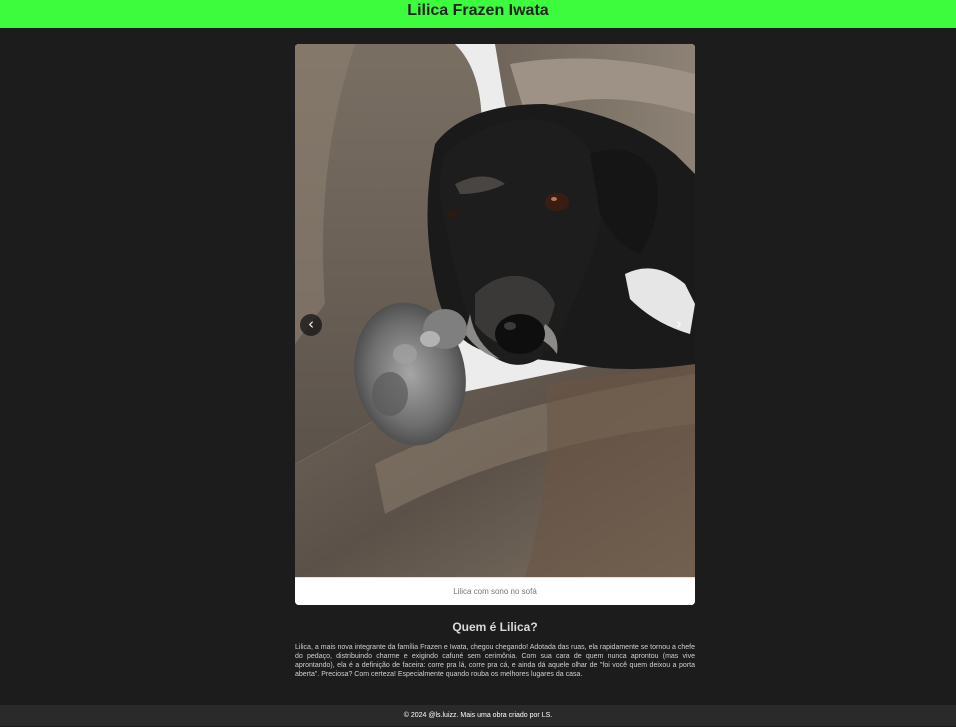  I want to click on about-title: Quem é Lilica?, so click(495, 627).